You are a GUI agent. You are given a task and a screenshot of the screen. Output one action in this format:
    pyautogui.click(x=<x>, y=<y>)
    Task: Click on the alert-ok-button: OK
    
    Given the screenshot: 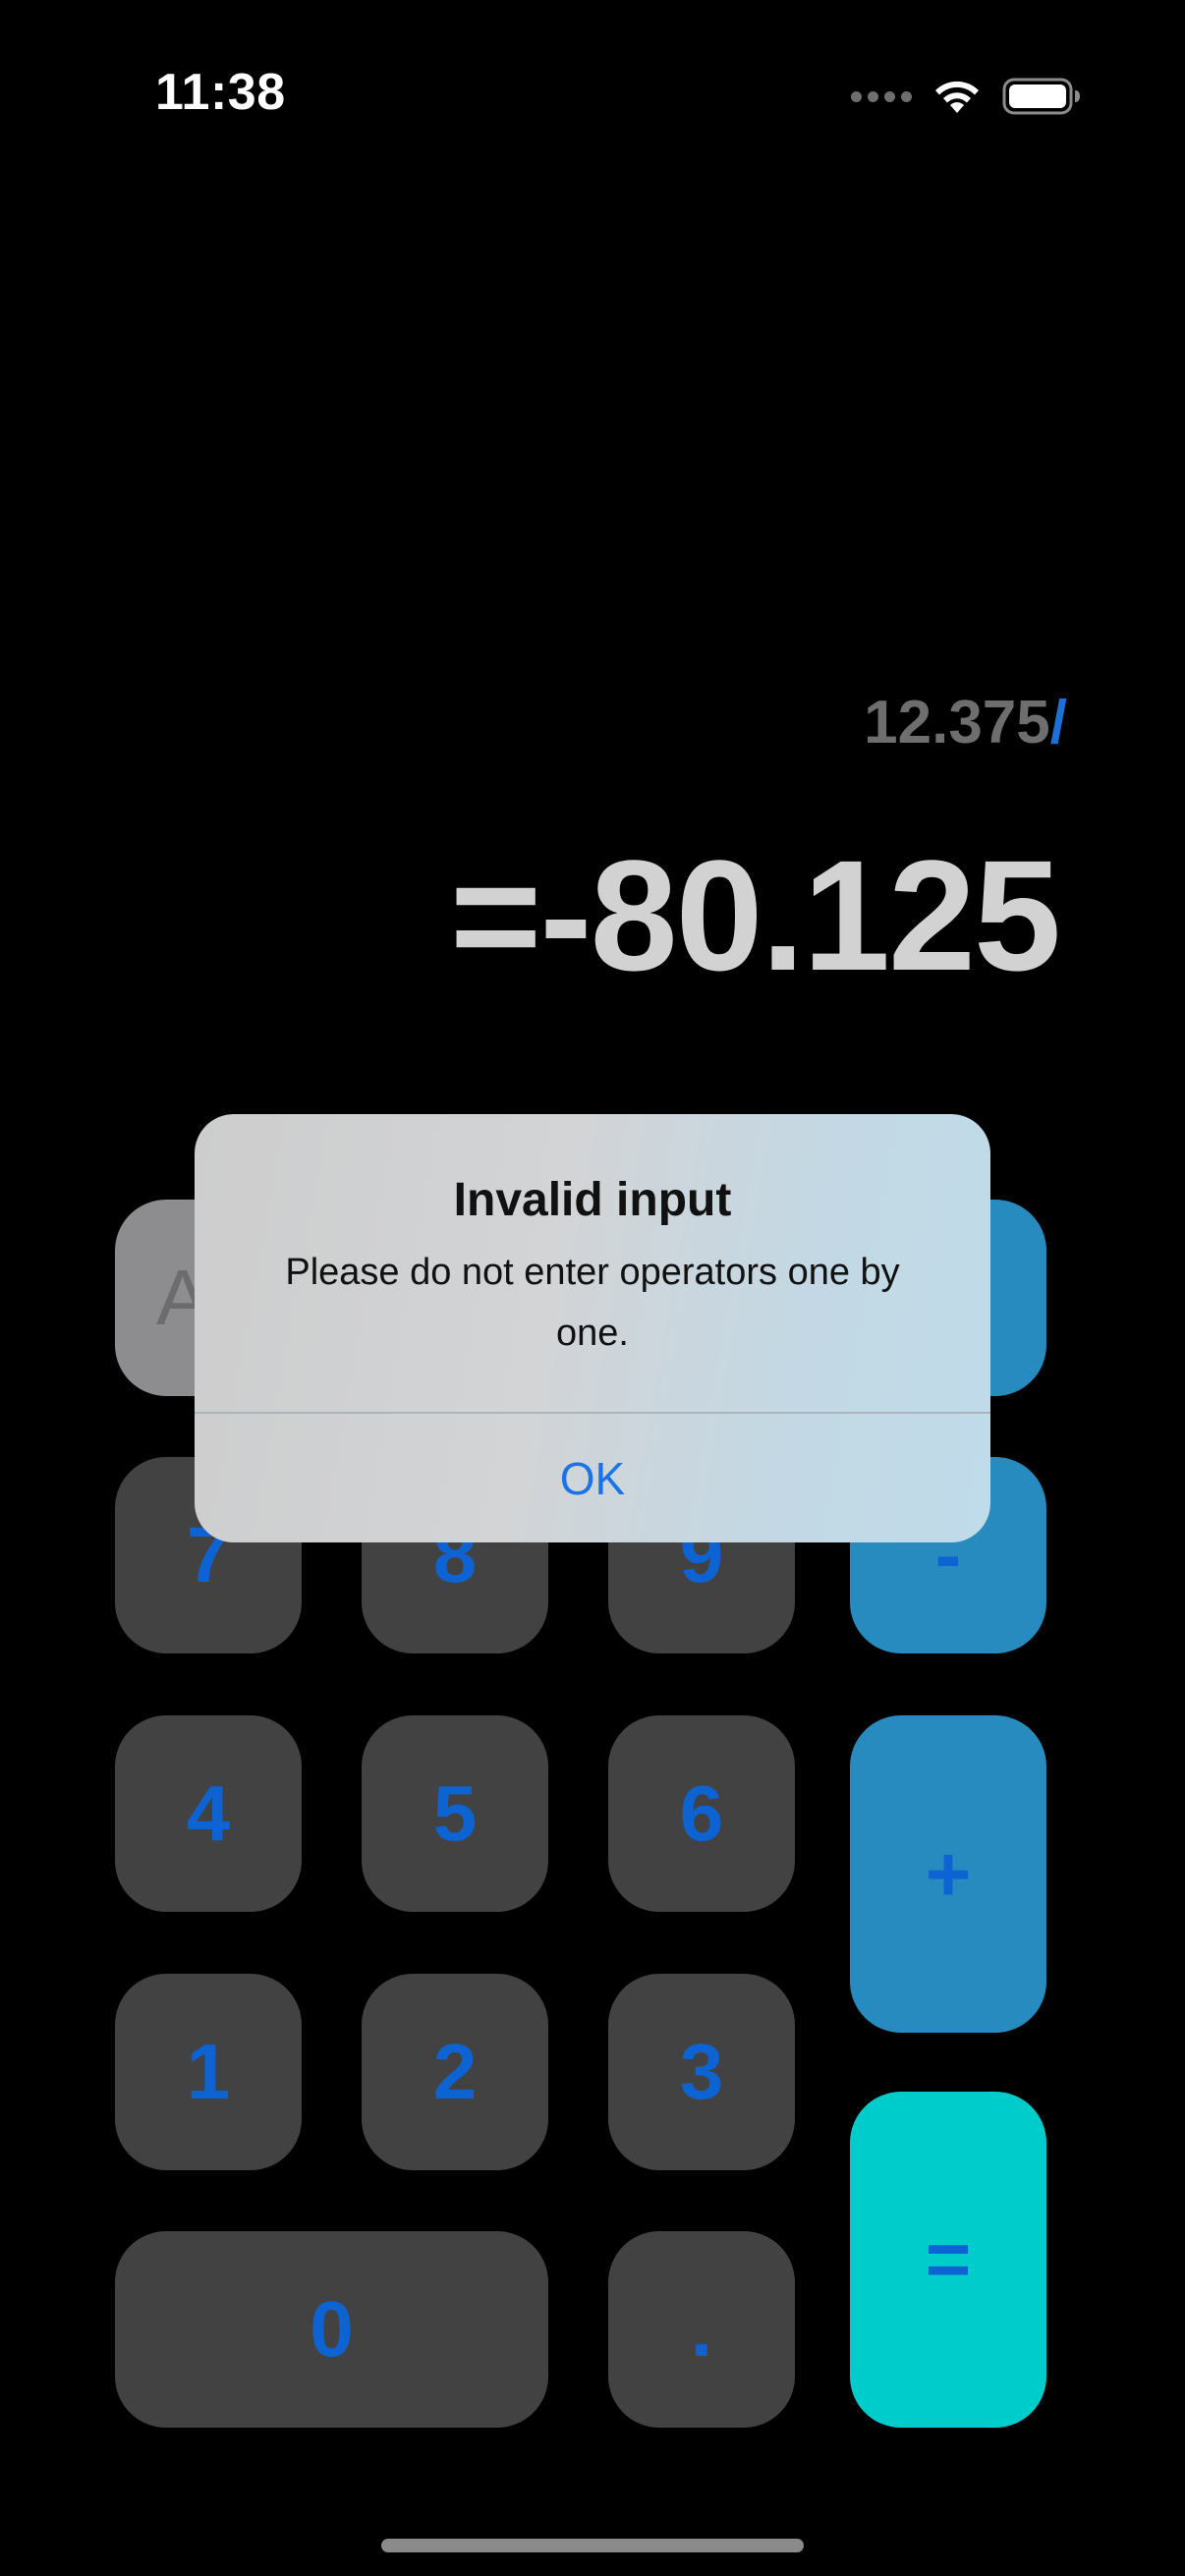 What is the action you would take?
    pyautogui.click(x=592, y=1478)
    